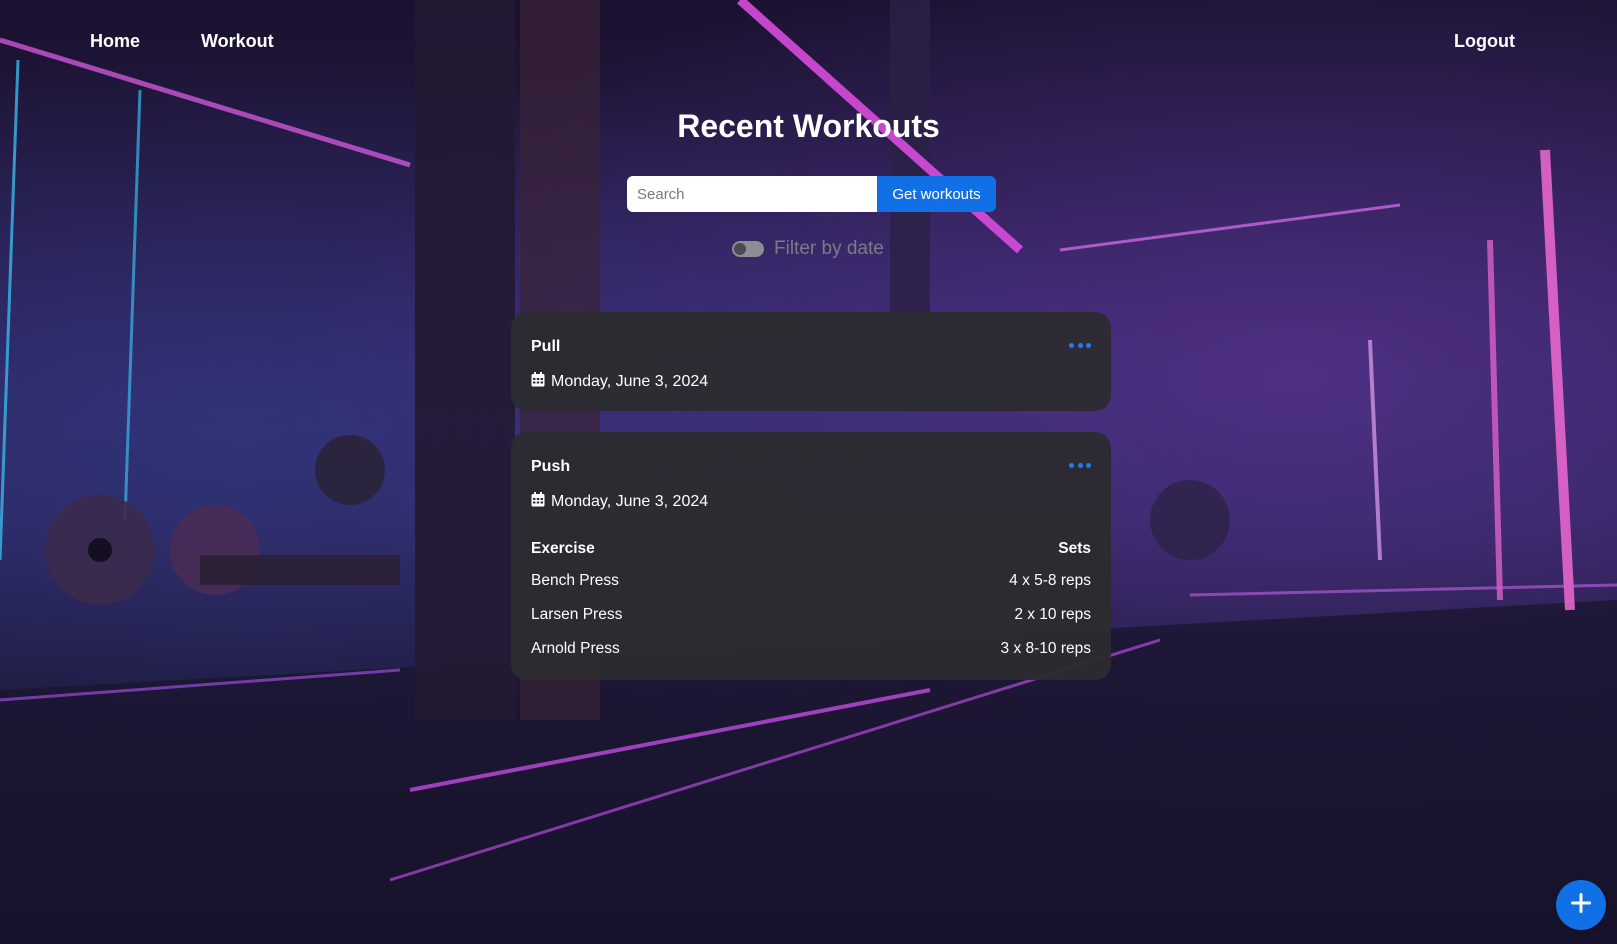 The image size is (1617, 944). What do you see at coordinates (829, 248) in the screenshot?
I see `filter-by-date-label: Filter by date` at bounding box center [829, 248].